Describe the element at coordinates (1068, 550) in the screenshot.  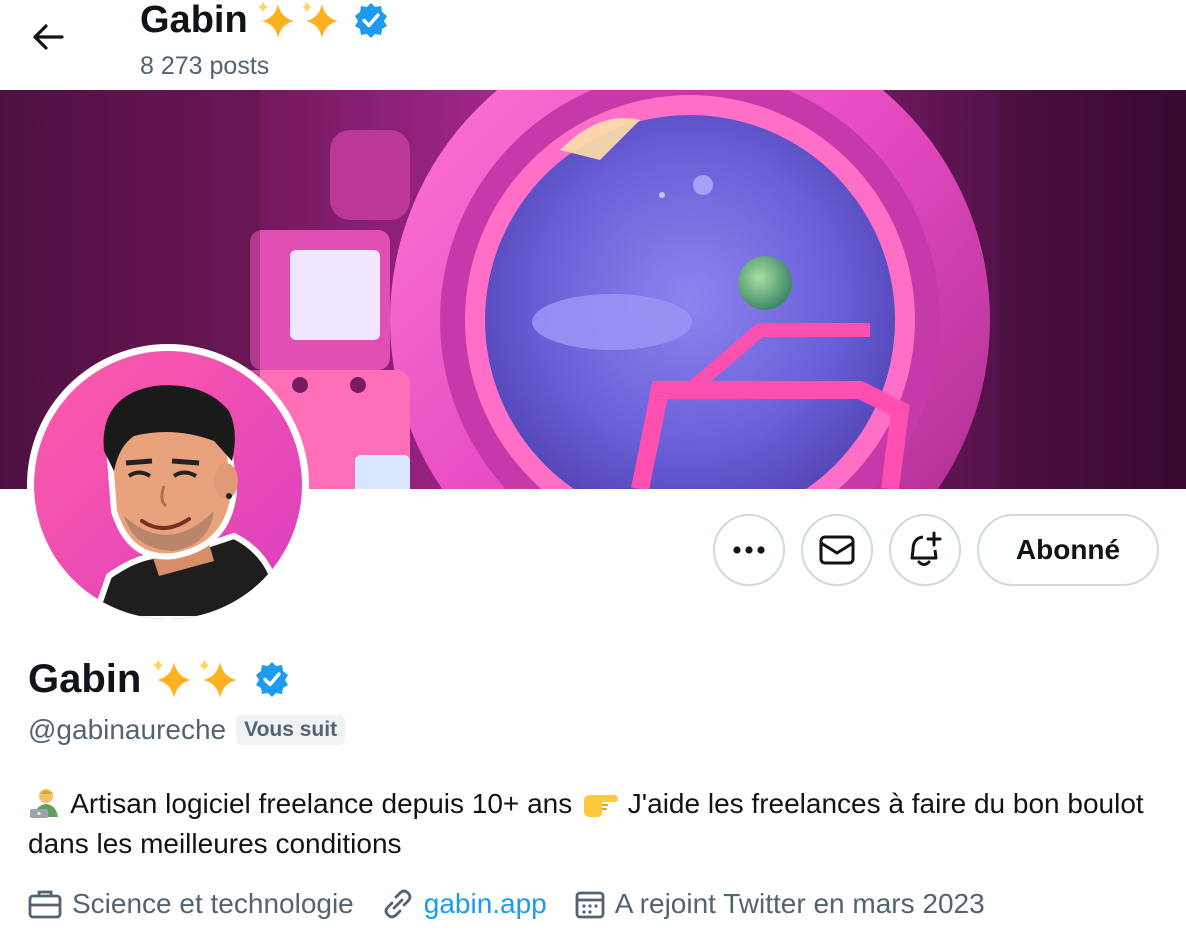
I see `following-button: Abonné` at that location.